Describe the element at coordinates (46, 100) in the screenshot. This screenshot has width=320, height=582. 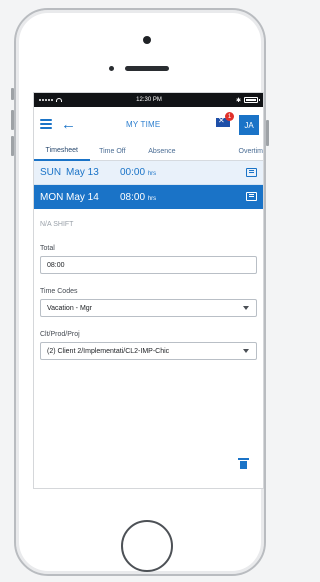
I see `signal-strength-icon` at that location.